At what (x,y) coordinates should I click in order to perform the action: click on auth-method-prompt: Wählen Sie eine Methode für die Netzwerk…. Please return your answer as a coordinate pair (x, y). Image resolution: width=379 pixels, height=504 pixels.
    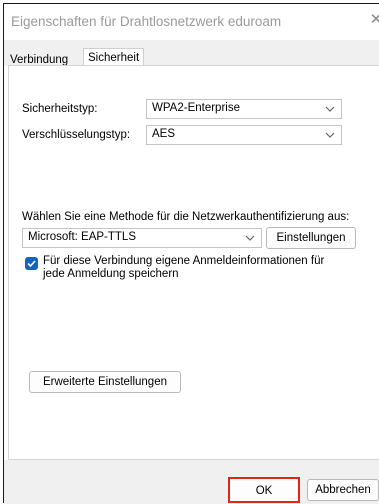
    Looking at the image, I should click on (186, 217).